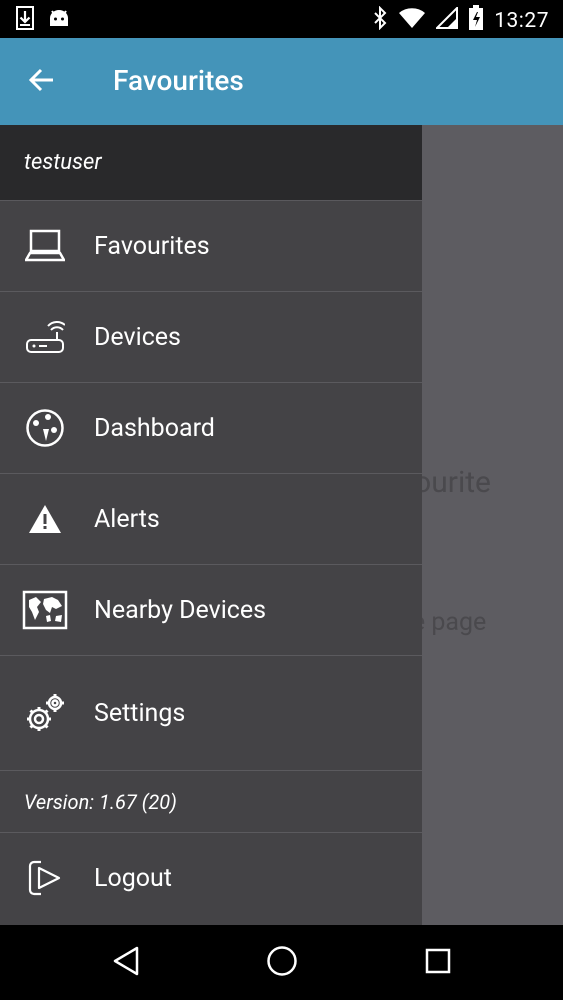  I want to click on drawer-item-favourites: Favourites, so click(211, 246).